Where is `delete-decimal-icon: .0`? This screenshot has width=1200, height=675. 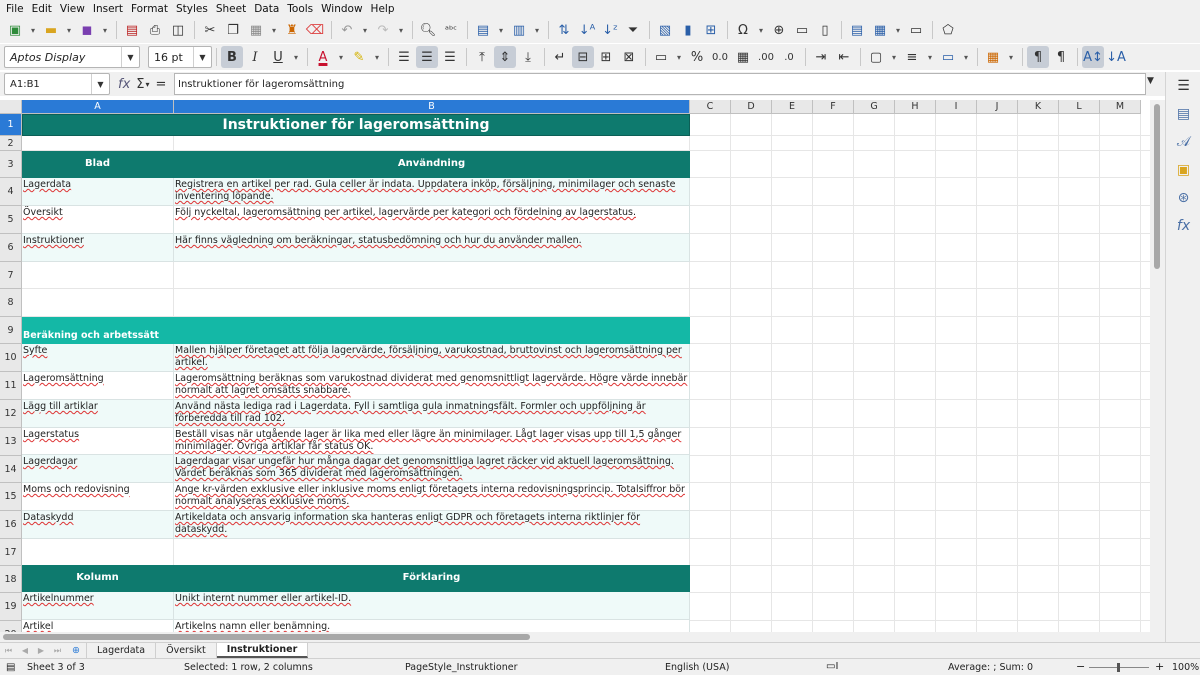
delete-decimal-icon: .0 is located at coordinates (789, 57).